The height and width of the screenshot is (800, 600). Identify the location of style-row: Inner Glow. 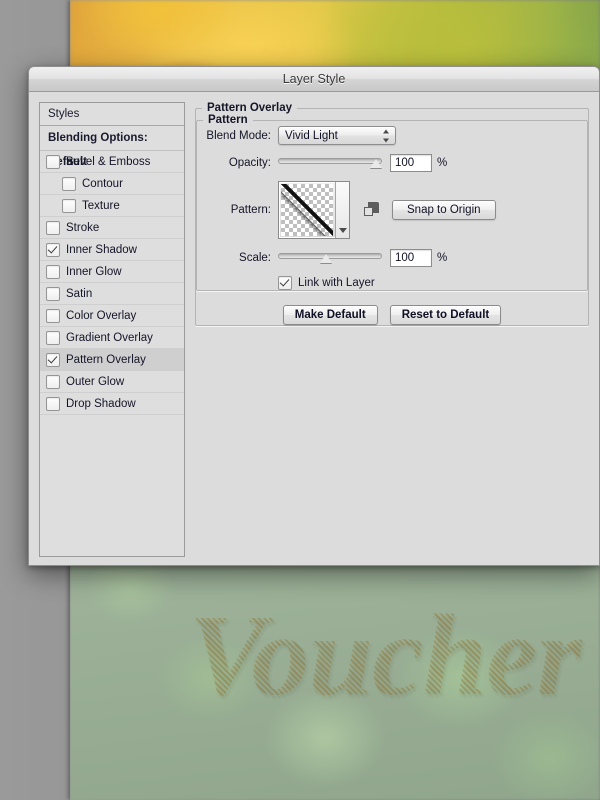
(112, 272).